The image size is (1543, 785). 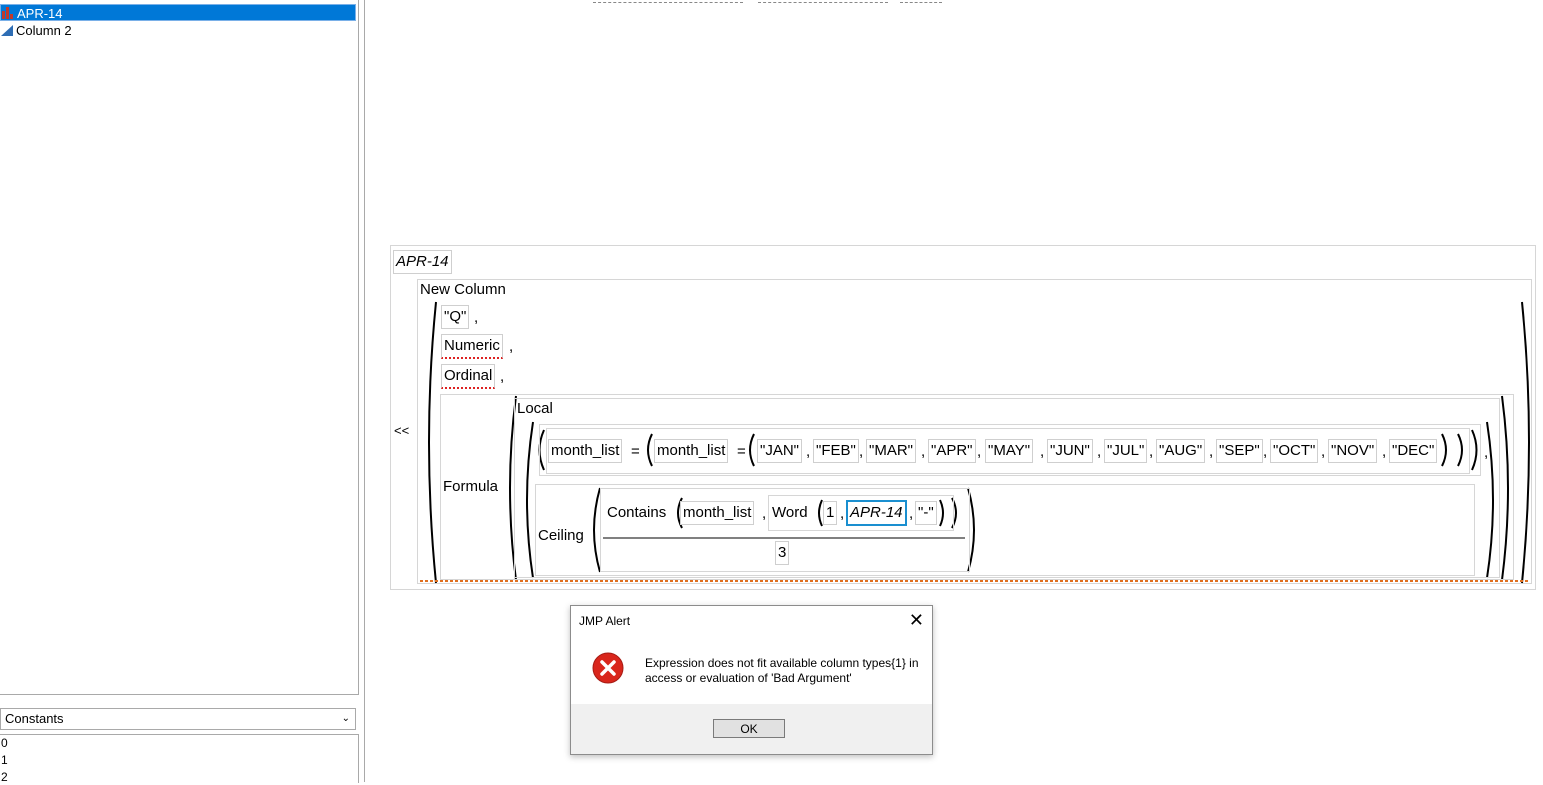 I want to click on constants-dropdown: Constants ⌄, so click(x=178, y=719).